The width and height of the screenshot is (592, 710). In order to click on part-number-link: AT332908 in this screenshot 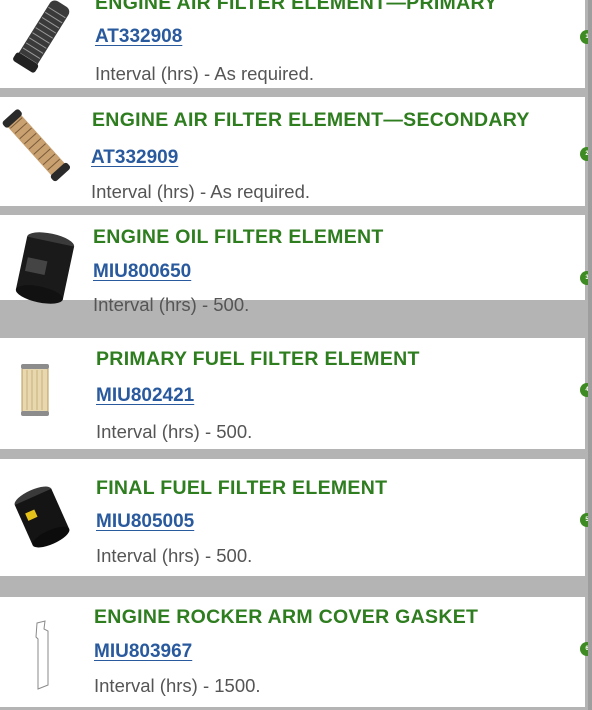, I will do `click(138, 37)`.